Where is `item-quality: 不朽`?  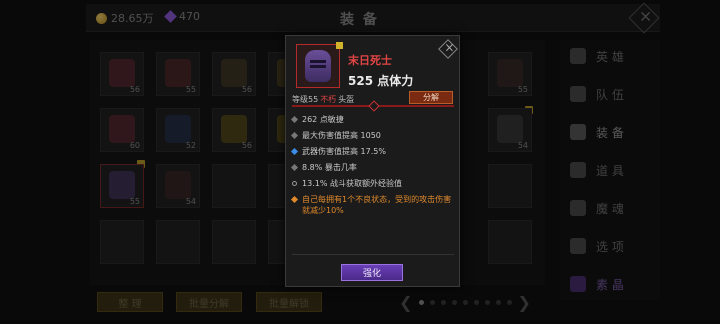
item-quality: 不朽 is located at coordinates (328, 99).